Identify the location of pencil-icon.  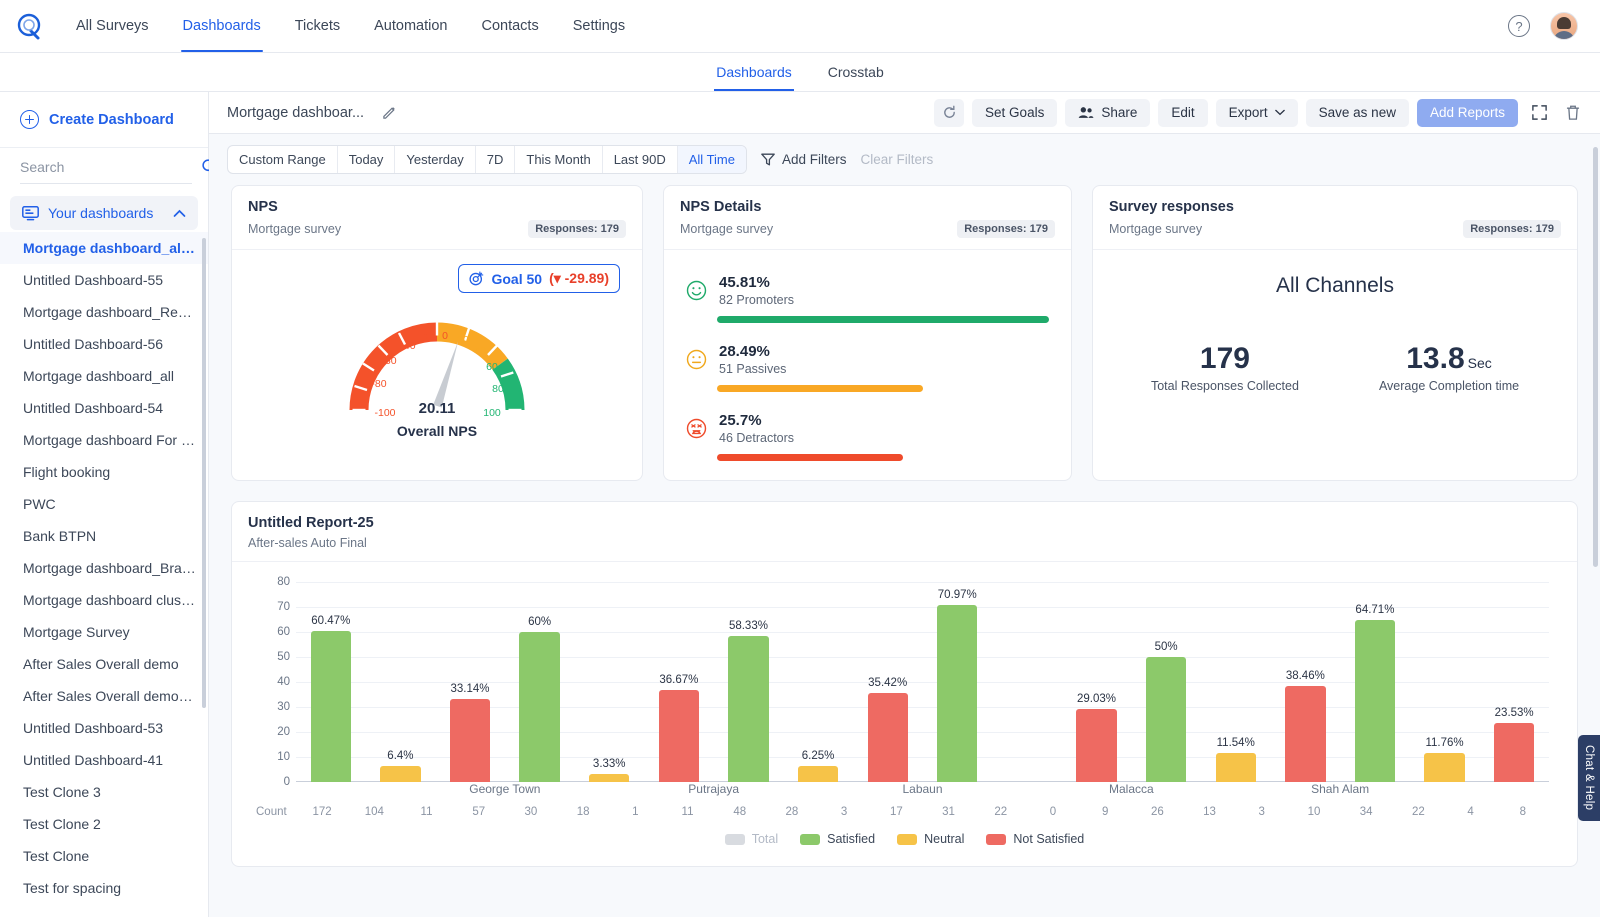
(389, 112).